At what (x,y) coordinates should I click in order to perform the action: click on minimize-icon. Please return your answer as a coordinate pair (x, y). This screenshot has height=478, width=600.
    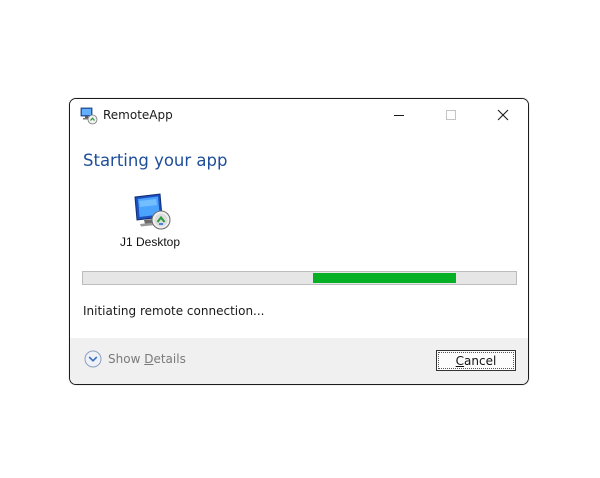
    Looking at the image, I should click on (399, 115).